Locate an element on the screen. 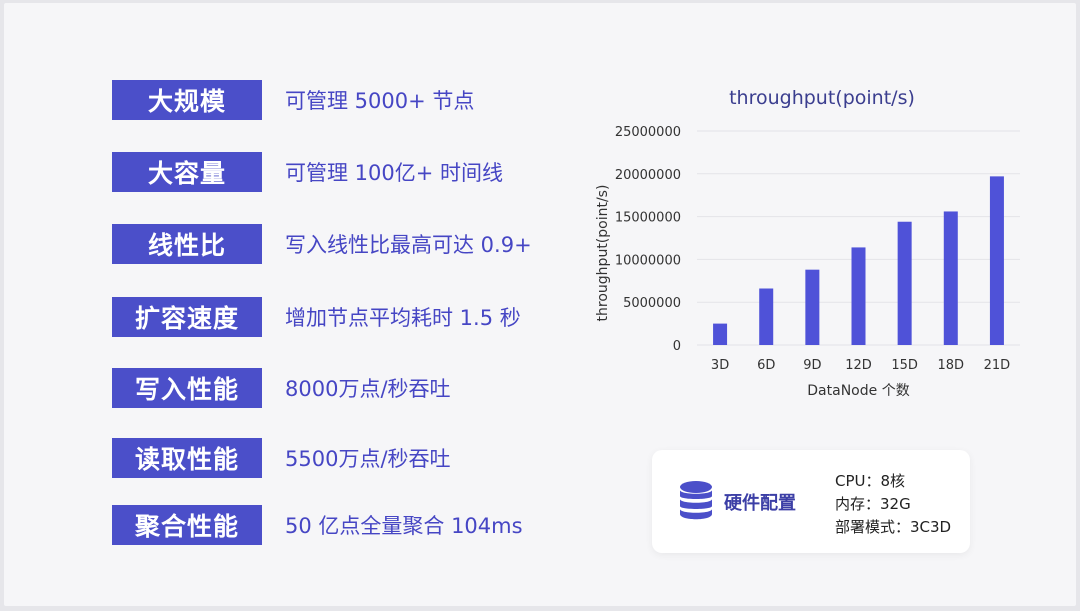 The height and width of the screenshot is (611, 1080). feature-desc: 5500万点/秒吞吐 is located at coordinates (368, 459).